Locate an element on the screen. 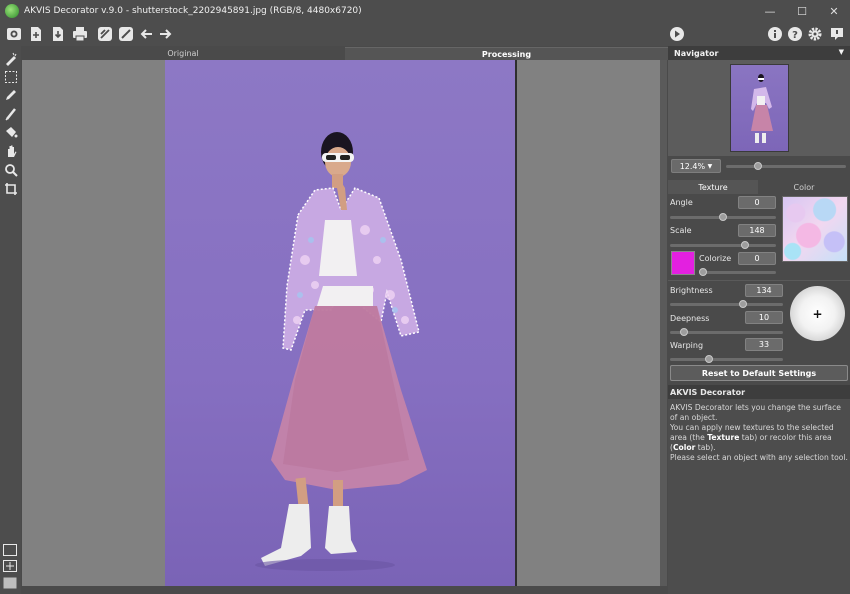 The height and width of the screenshot is (594, 850). warping-slider-knob is located at coordinates (709, 359).